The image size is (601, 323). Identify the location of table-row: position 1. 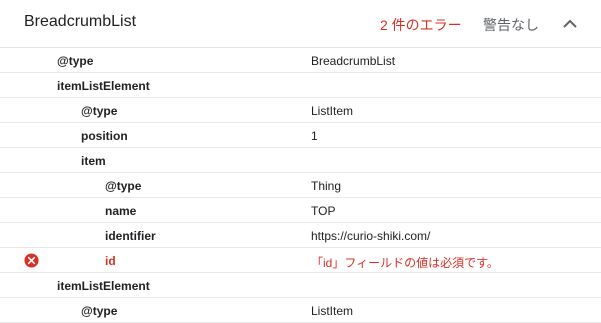
(300, 135).